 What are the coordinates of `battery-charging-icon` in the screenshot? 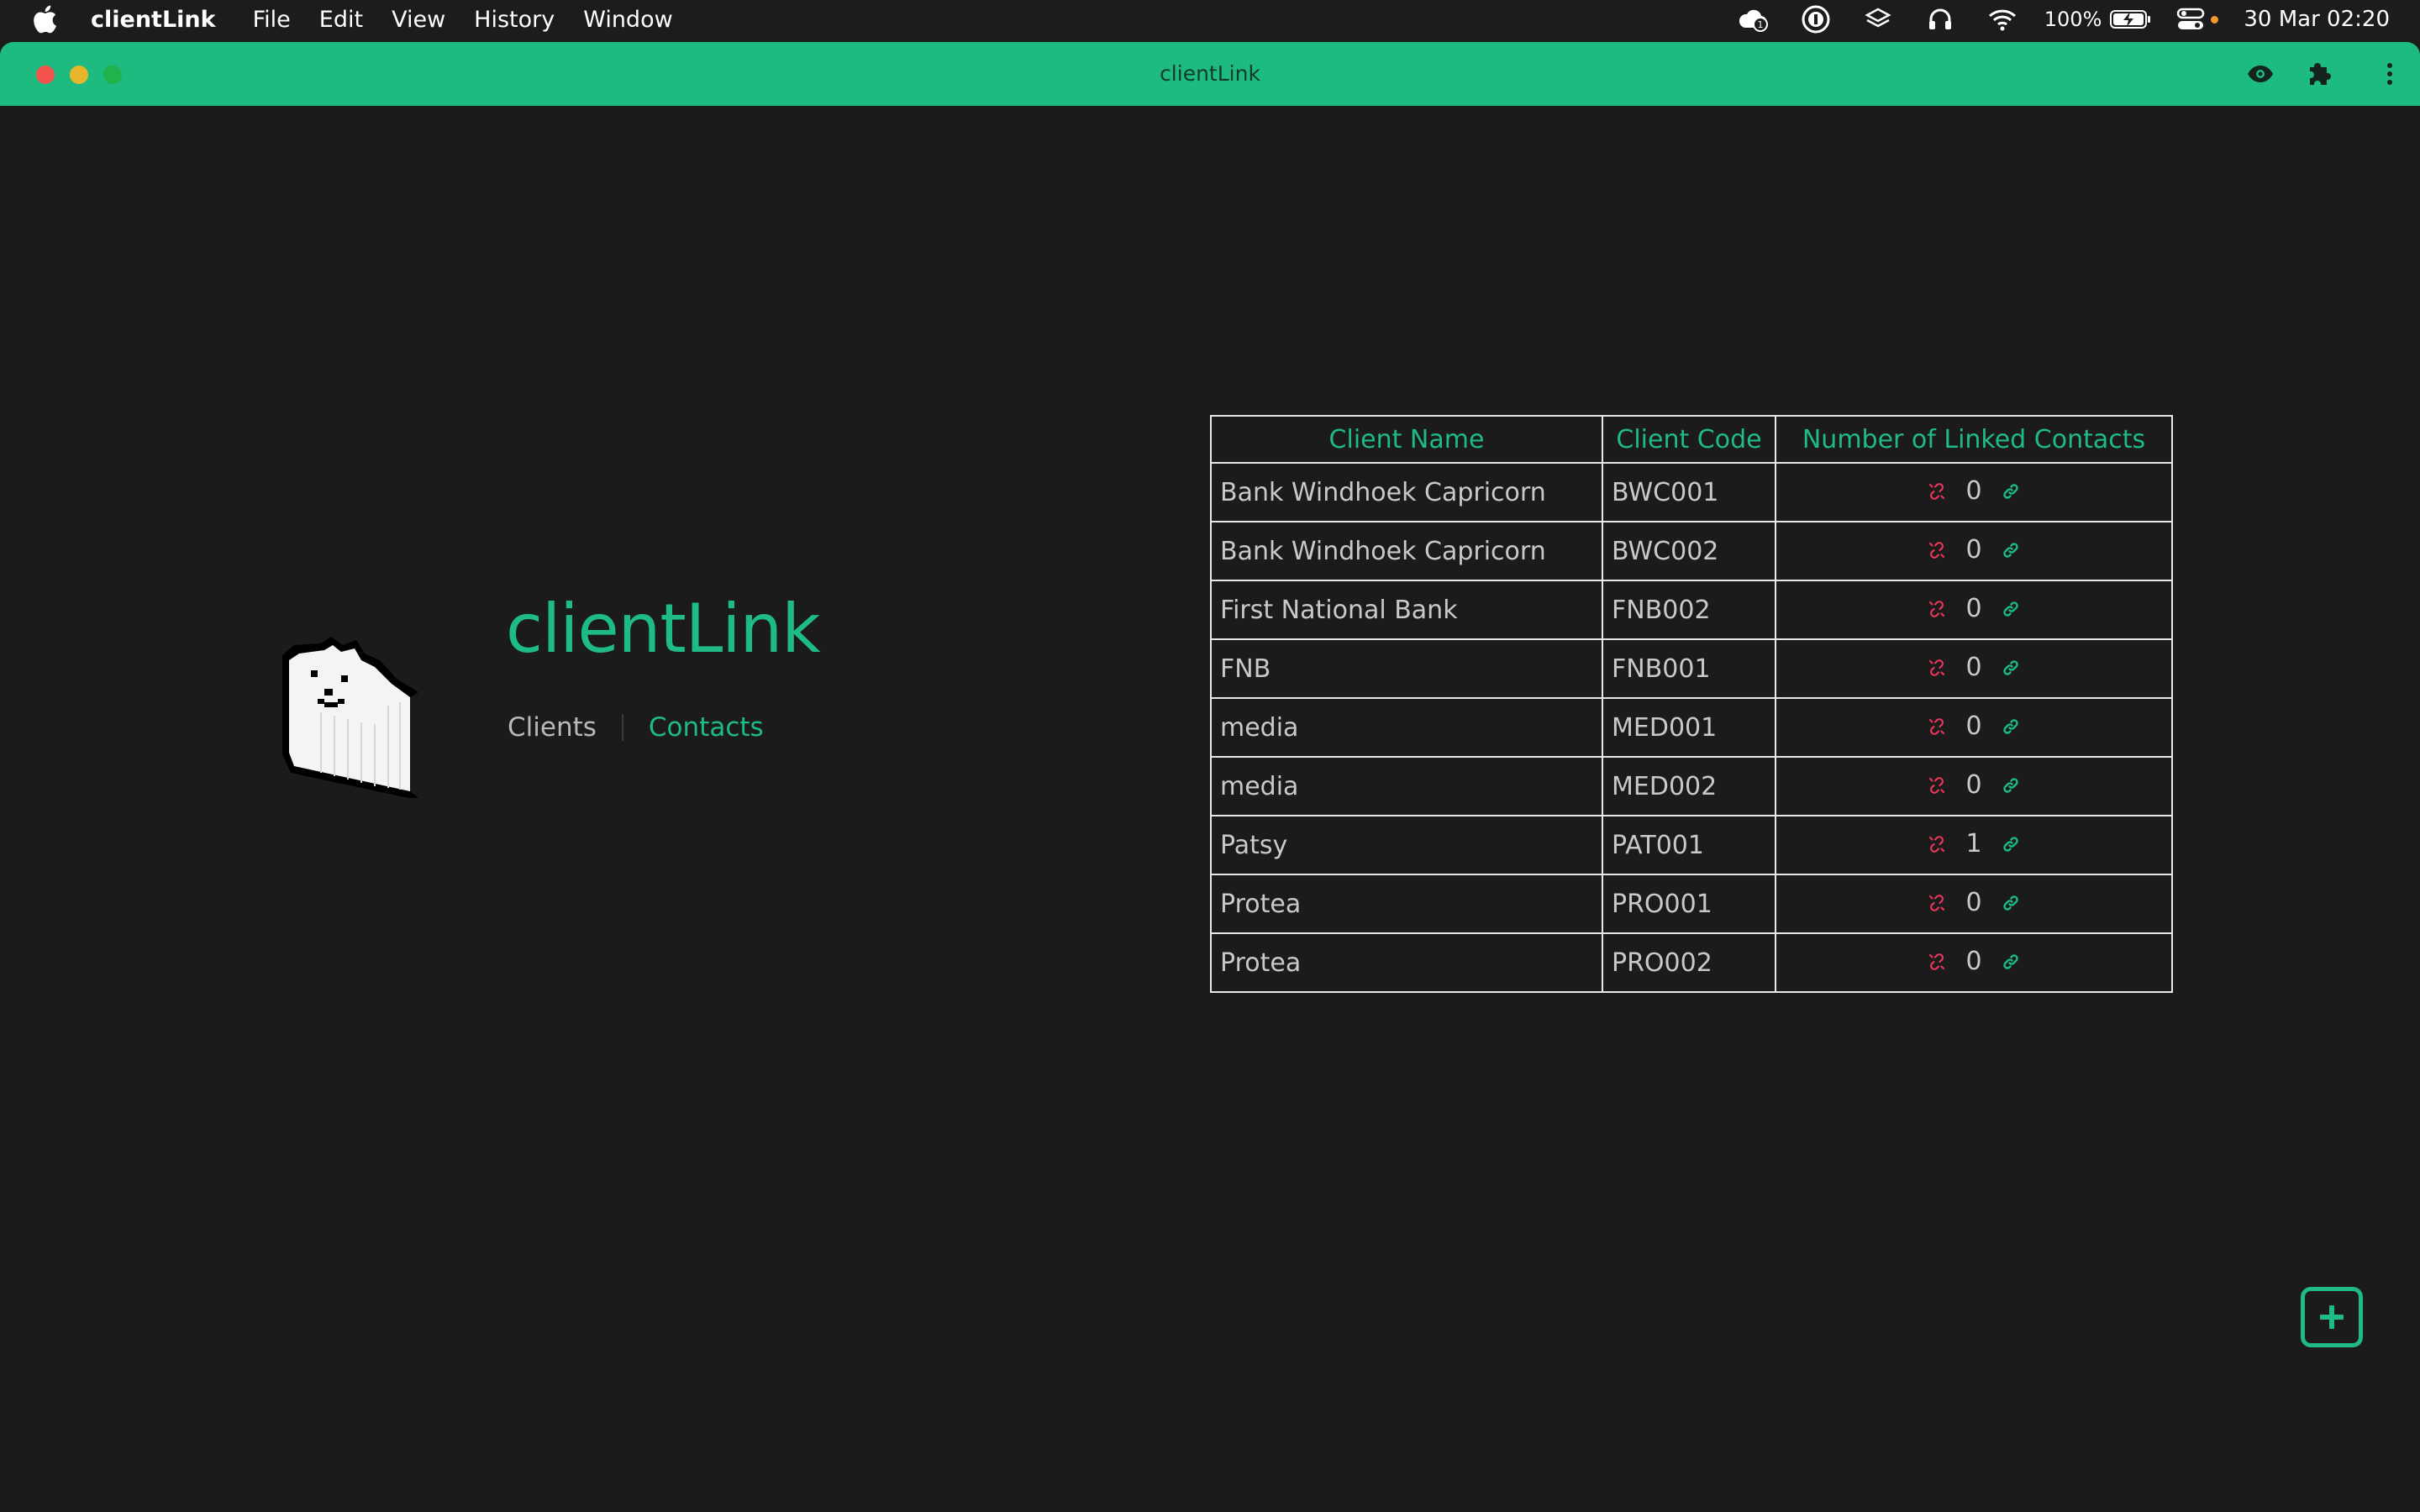 It's located at (2131, 19).